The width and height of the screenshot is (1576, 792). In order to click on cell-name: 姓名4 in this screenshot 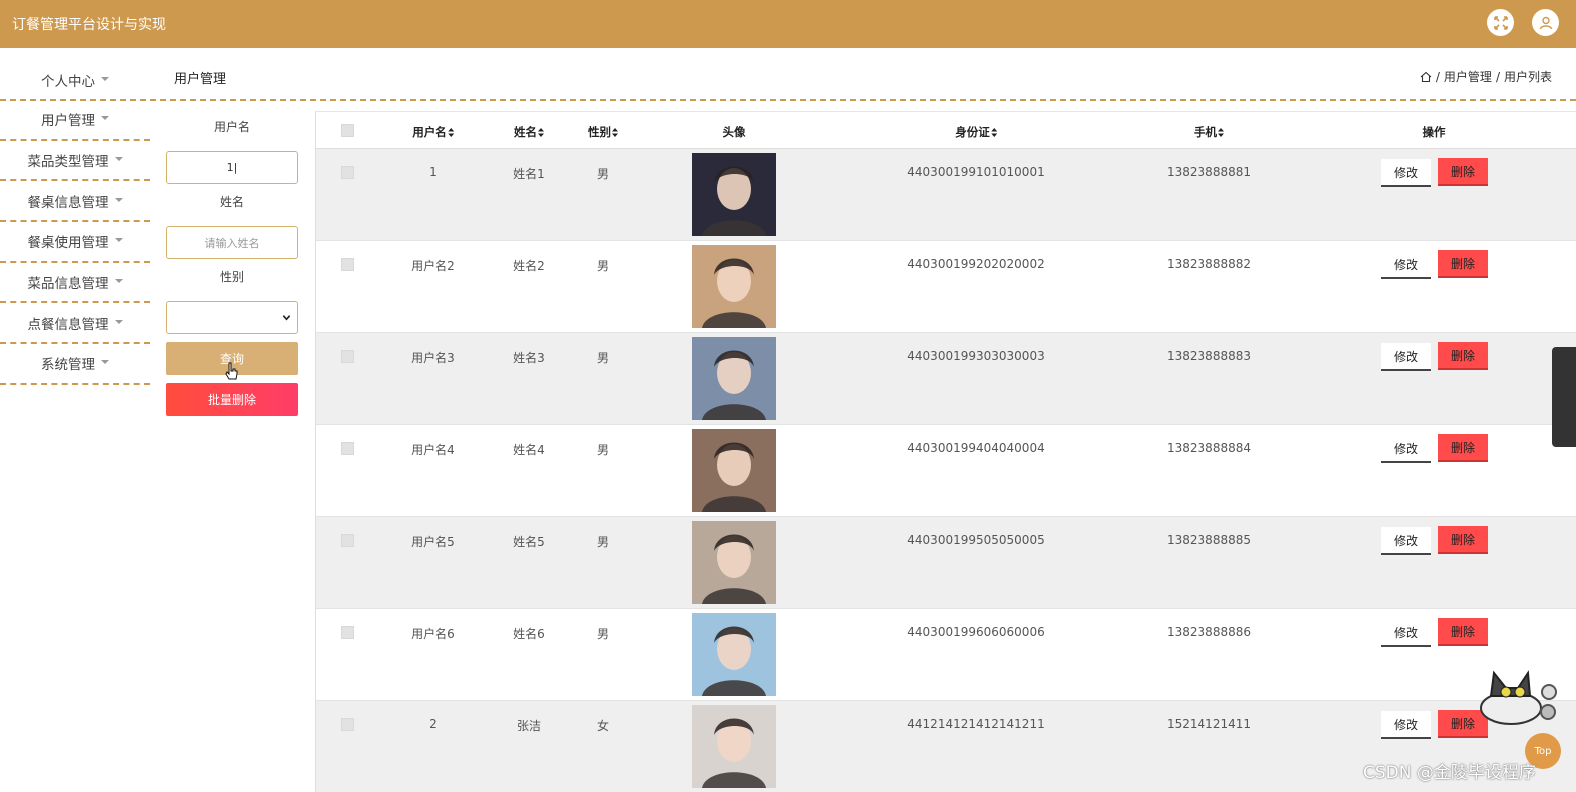, I will do `click(529, 450)`.